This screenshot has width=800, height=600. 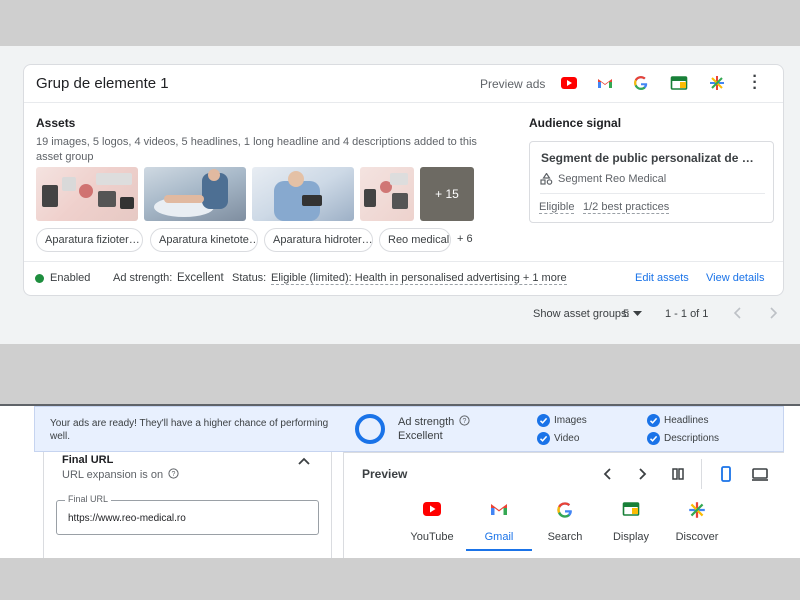 I want to click on show-asset-groups-label: Show asset groups:, so click(x=581, y=314).